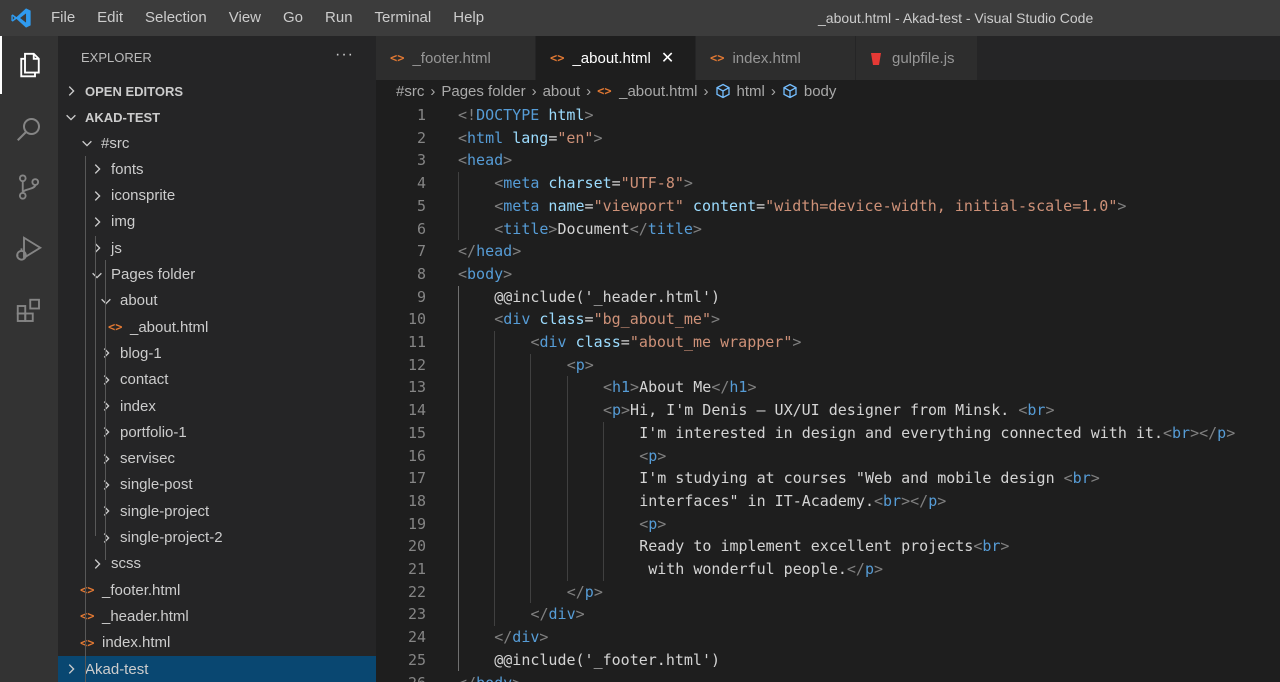 Image resolution: width=1280 pixels, height=682 pixels. Describe the element at coordinates (667, 58) in the screenshot. I see `close-tab-icon: ✕` at that location.